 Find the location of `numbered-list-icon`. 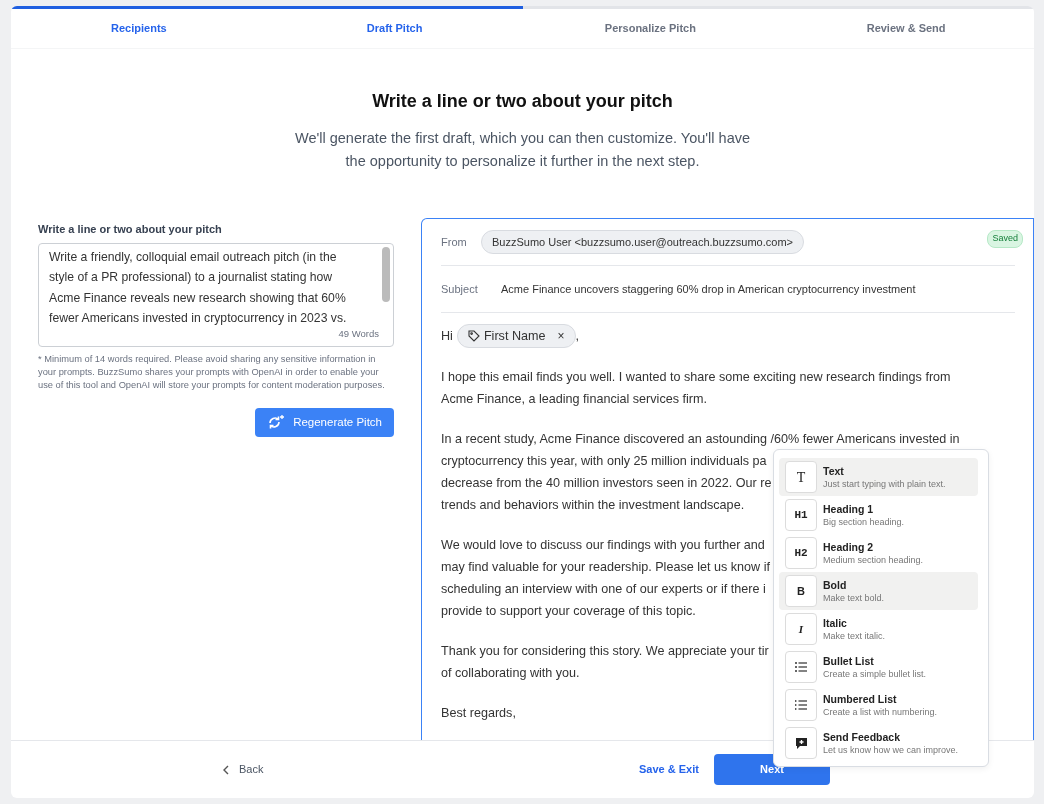

numbered-list-icon is located at coordinates (801, 705).